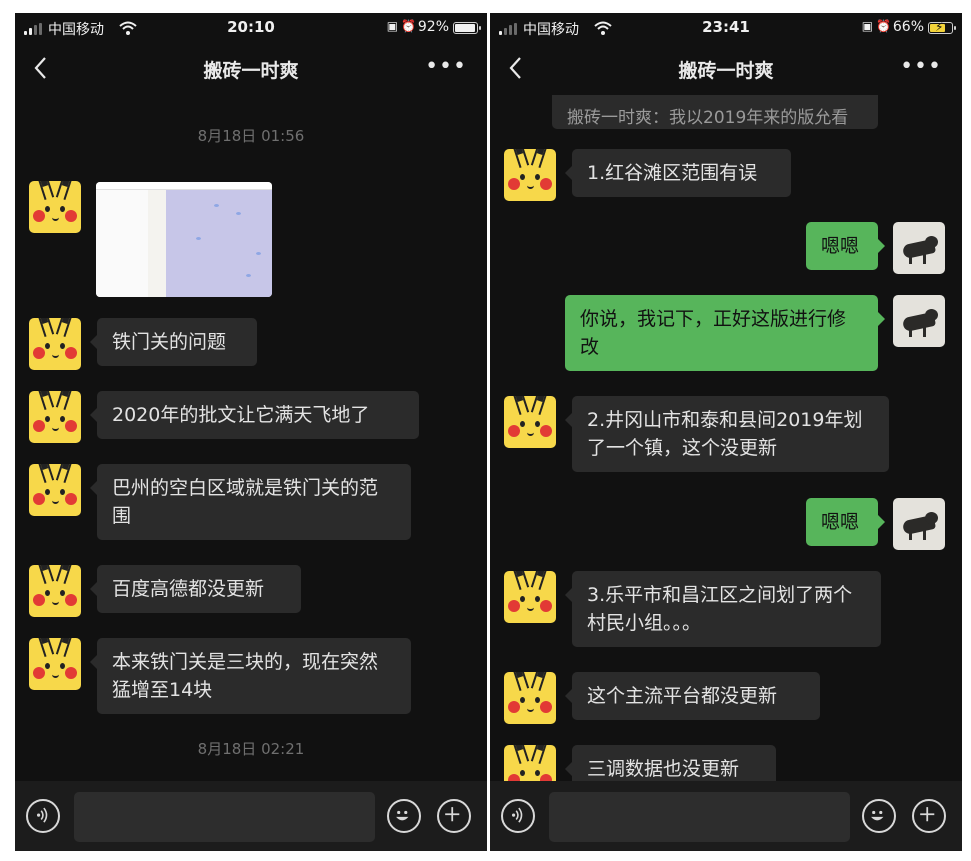  Describe the element at coordinates (723, 609) in the screenshot. I see `message-bubble: 3.乐平市和昌江区之间划了两个村民小组。。。` at that location.